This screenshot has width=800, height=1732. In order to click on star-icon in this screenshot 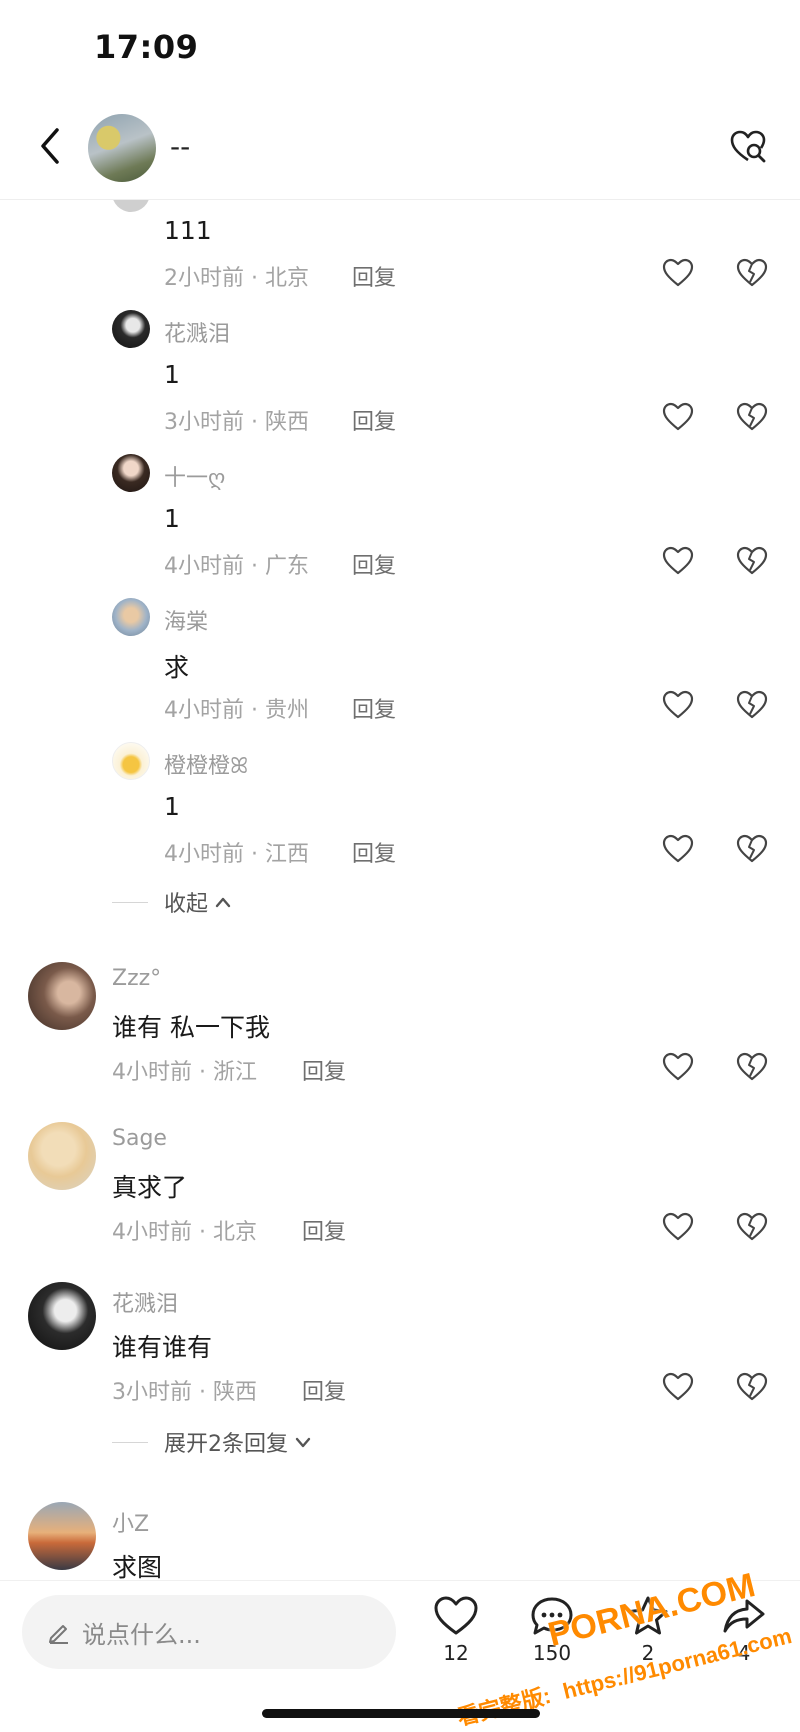, I will do `click(648, 1615)`.